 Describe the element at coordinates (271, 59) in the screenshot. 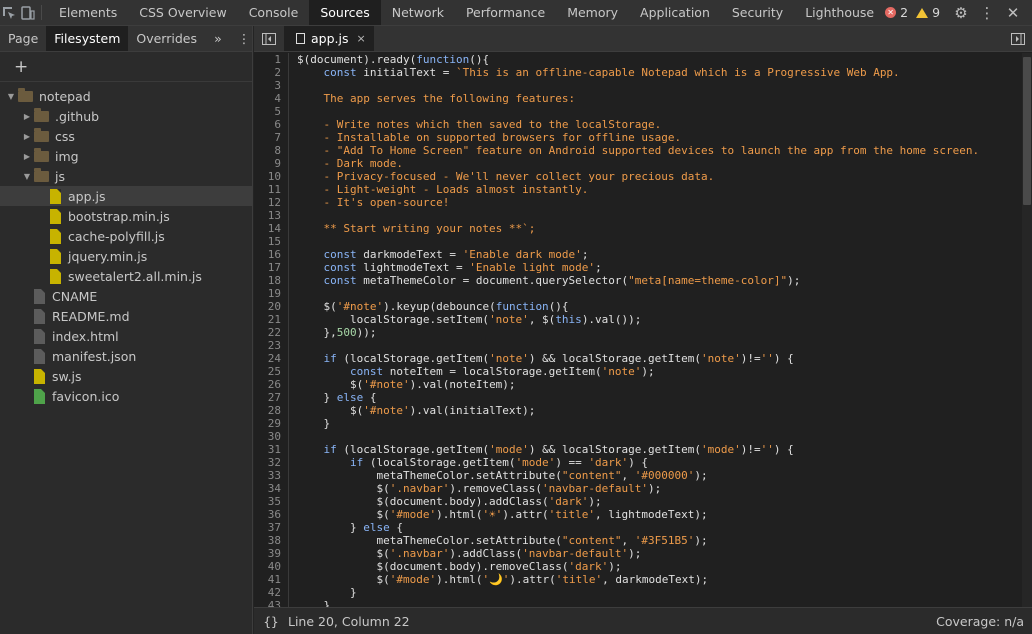

I see `line-number: 1` at that location.